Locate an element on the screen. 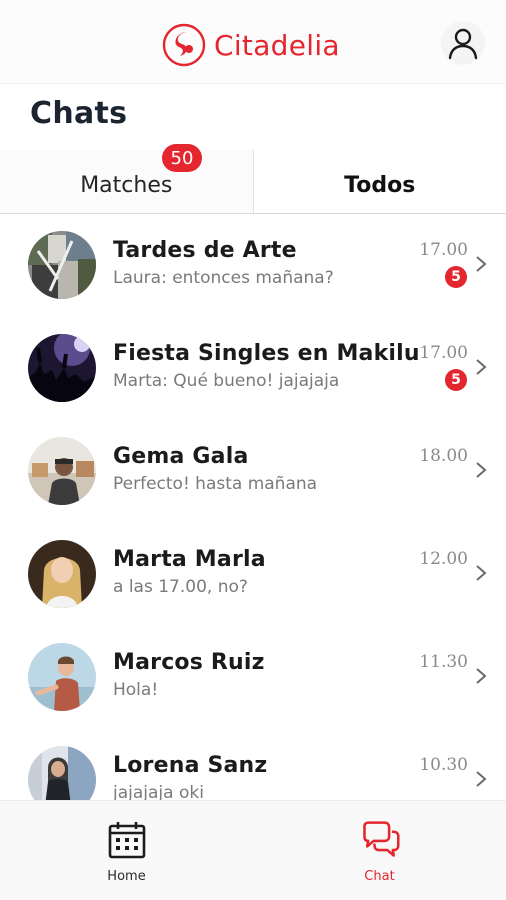 The image size is (506, 900). tab-todos: Todos is located at coordinates (379, 181).